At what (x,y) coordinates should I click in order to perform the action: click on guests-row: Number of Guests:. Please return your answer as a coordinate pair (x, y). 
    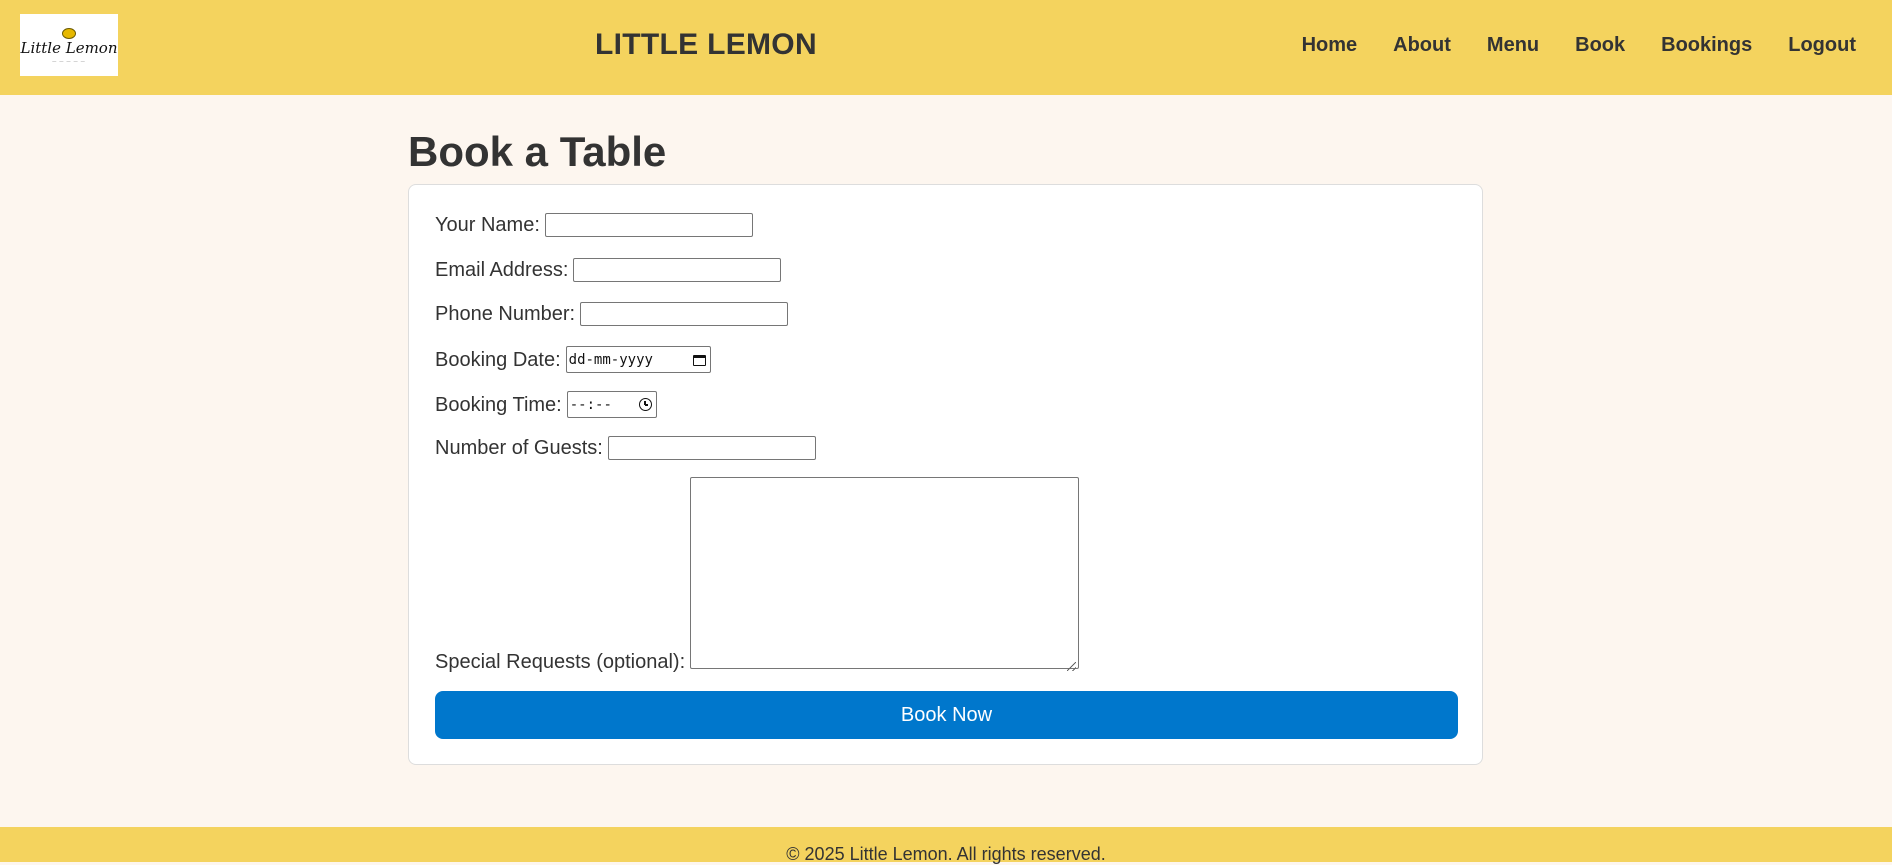
    Looking at the image, I should click on (625, 448).